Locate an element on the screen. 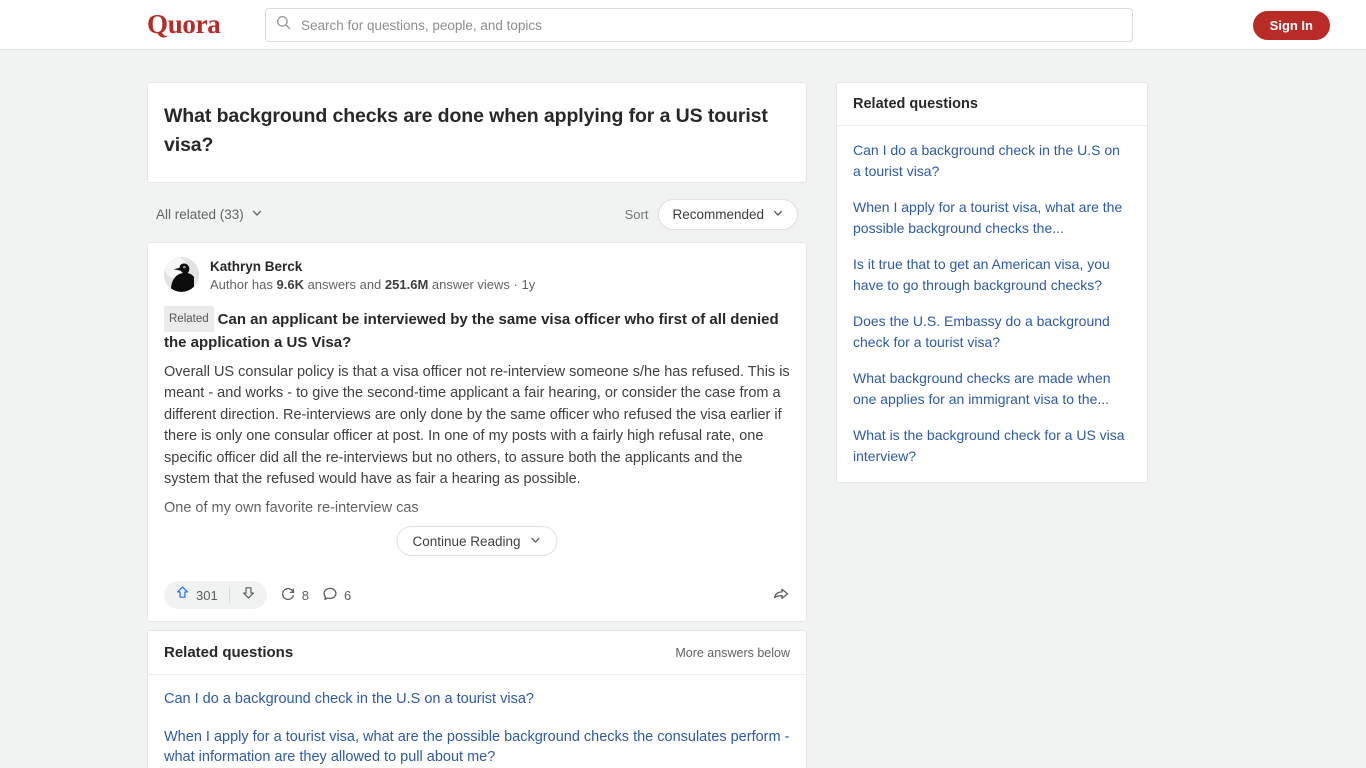 This screenshot has width=1366, height=768. author-views-count: 251.6M is located at coordinates (406, 284).